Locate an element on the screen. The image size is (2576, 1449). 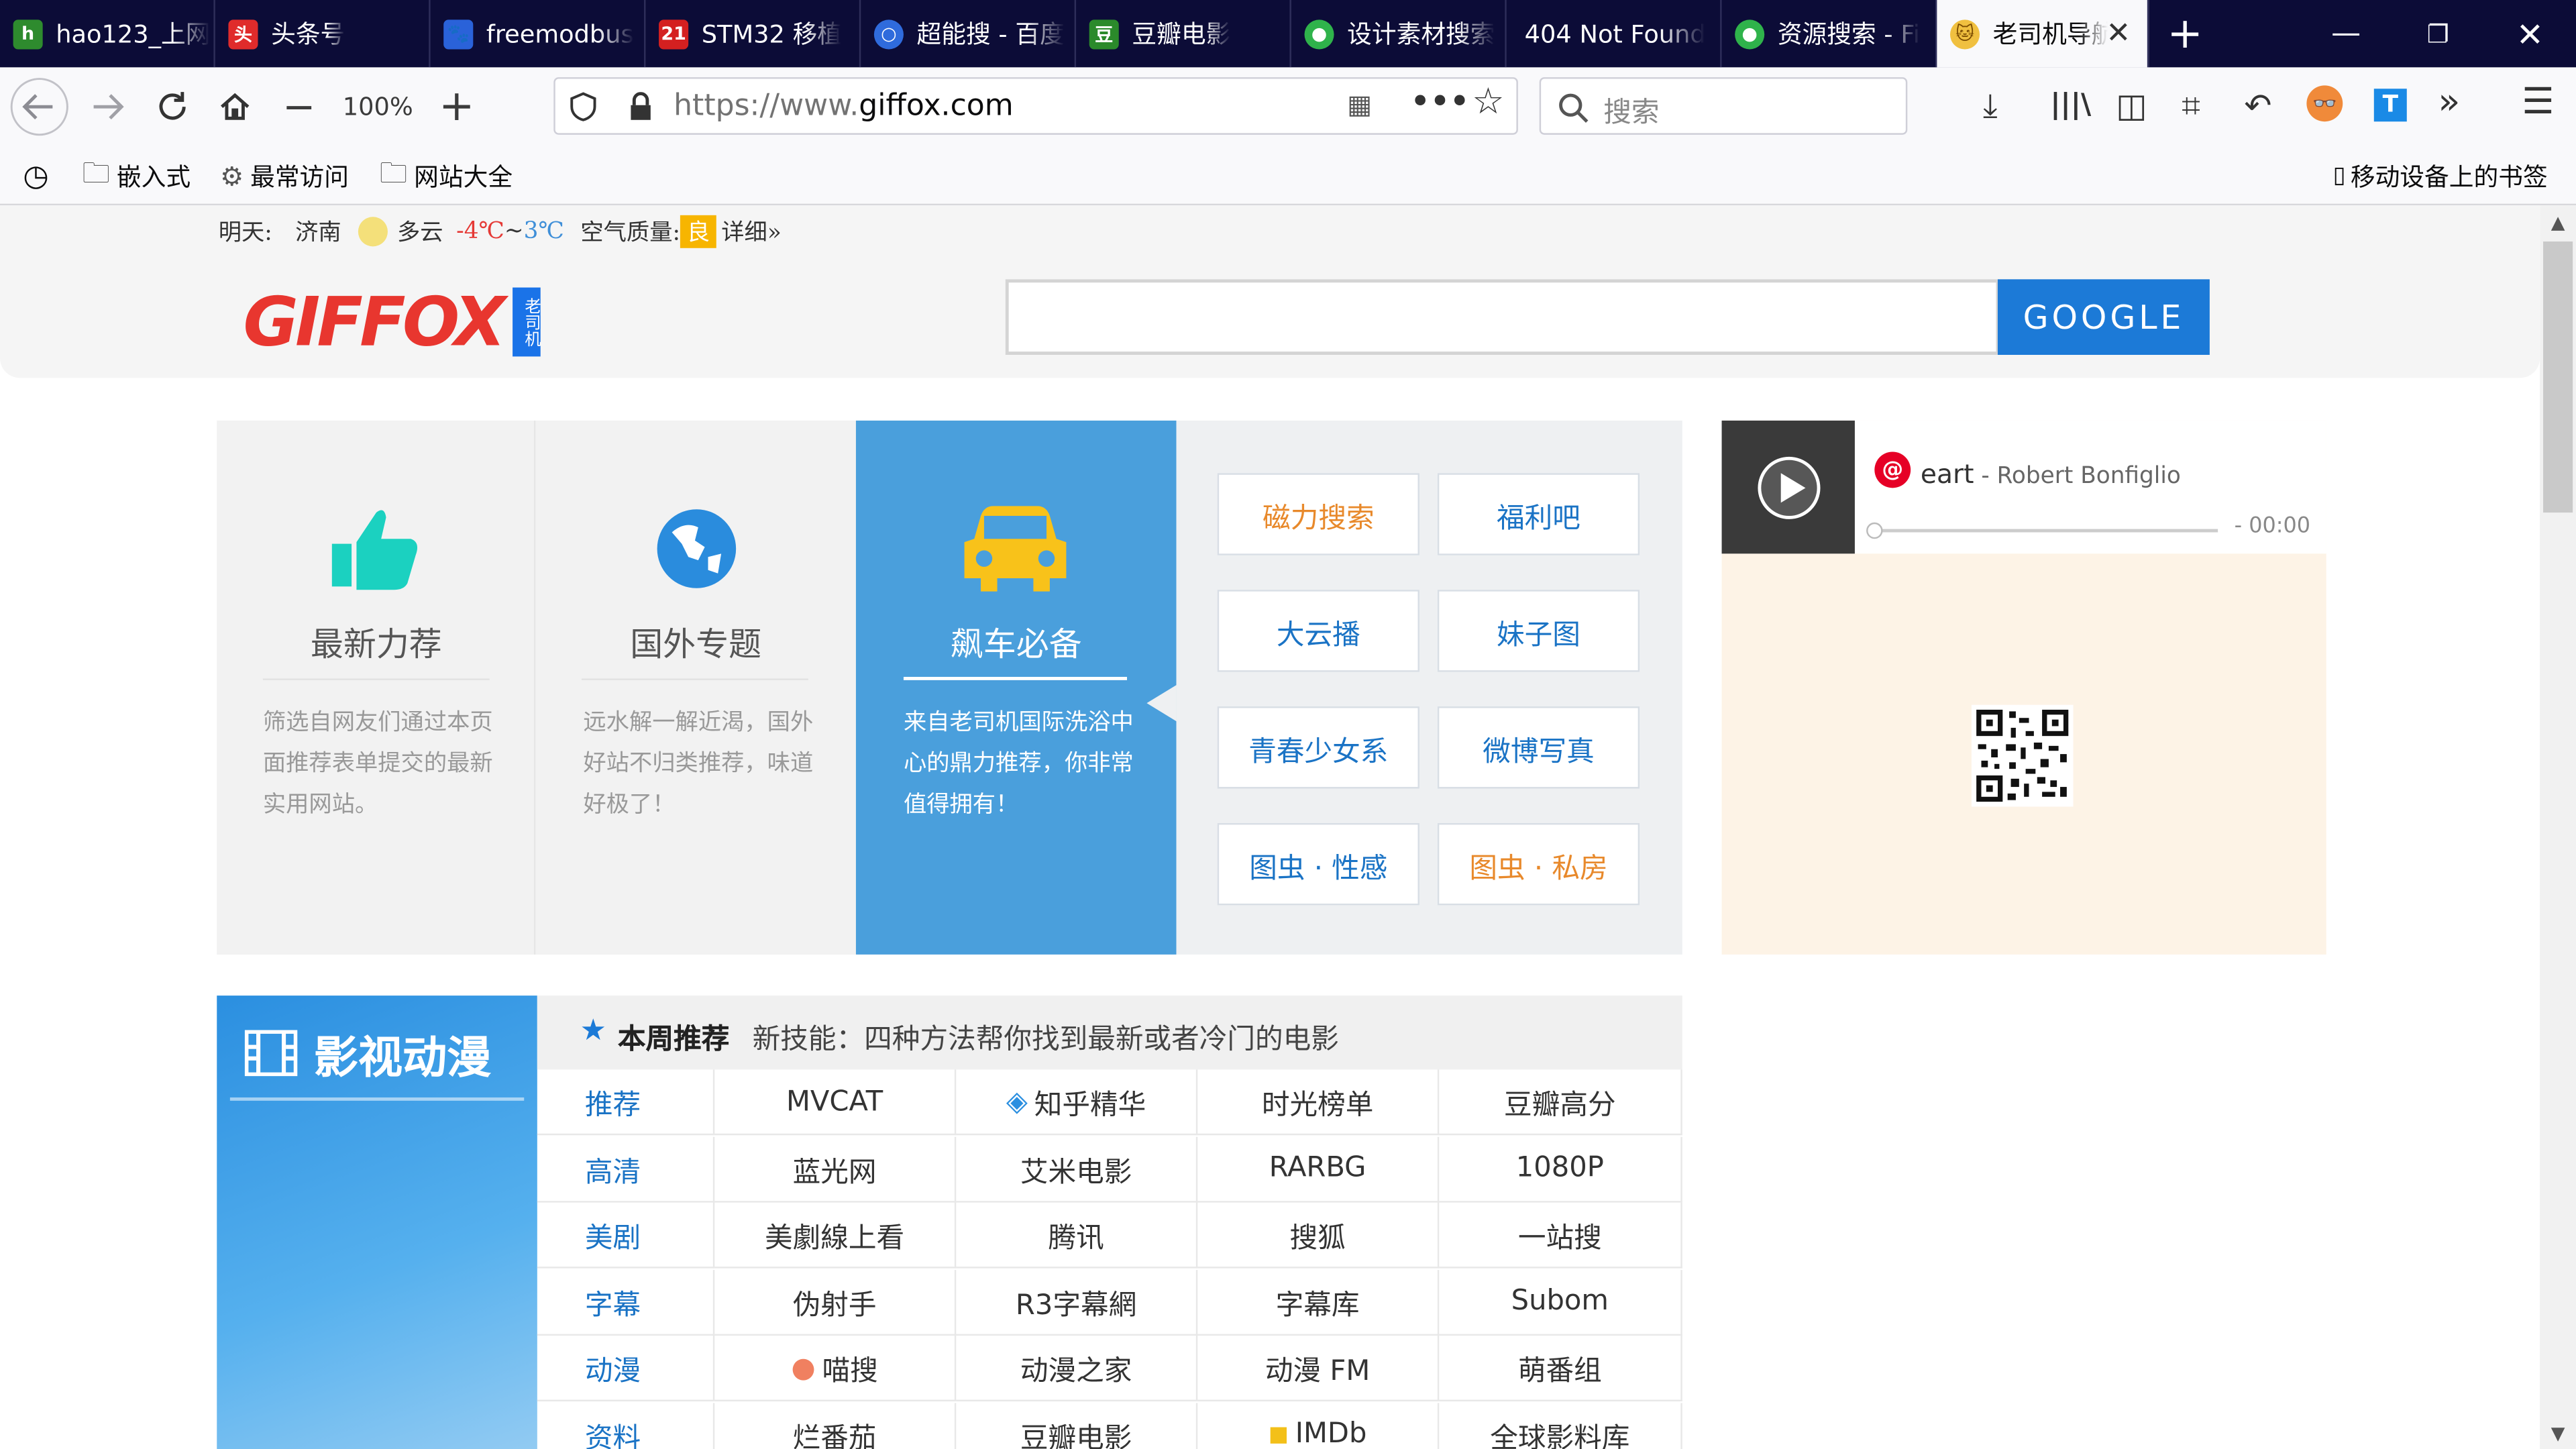
table-cell-link: 艾米电影 is located at coordinates (1077, 1169).